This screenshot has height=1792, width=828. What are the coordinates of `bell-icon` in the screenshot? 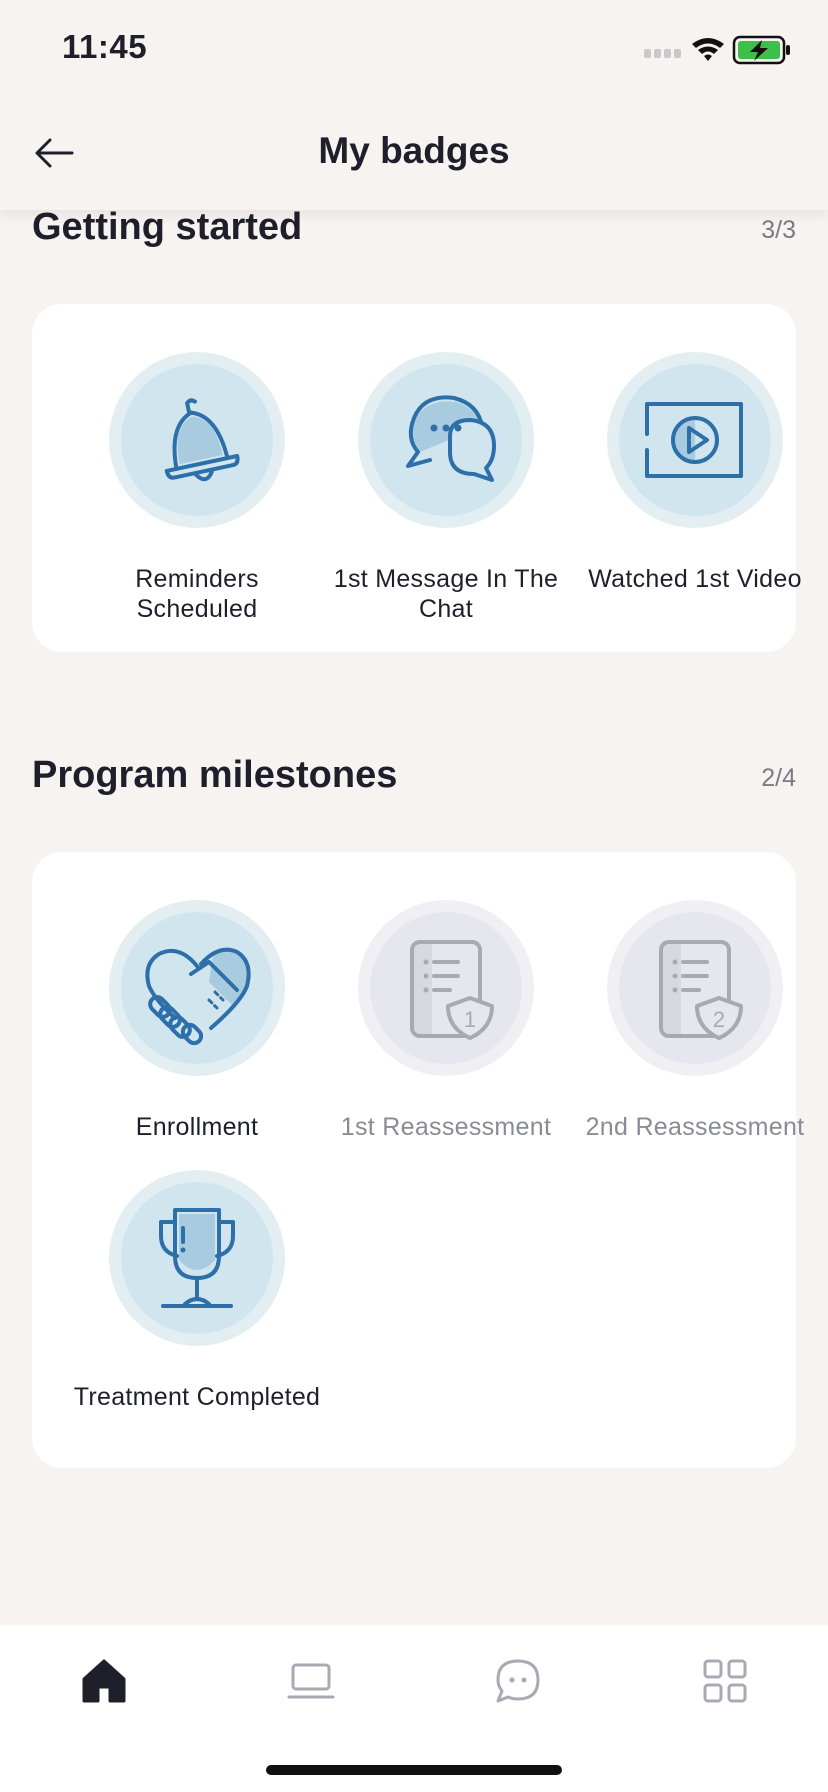 It's located at (202, 440).